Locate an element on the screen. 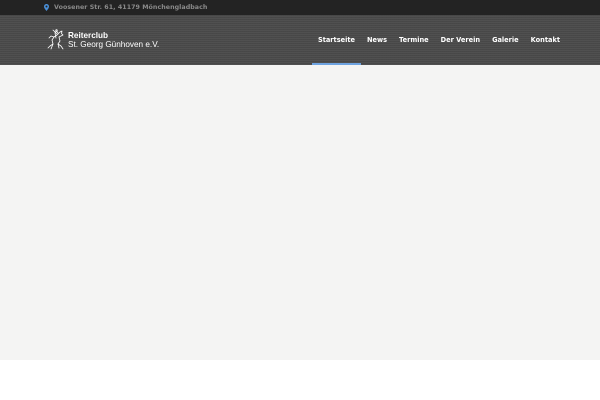 Image resolution: width=600 pixels, height=400 pixels. top-info-bar: Voosener Str. 61, 41179 Mönchengladbach is located at coordinates (300, 7).